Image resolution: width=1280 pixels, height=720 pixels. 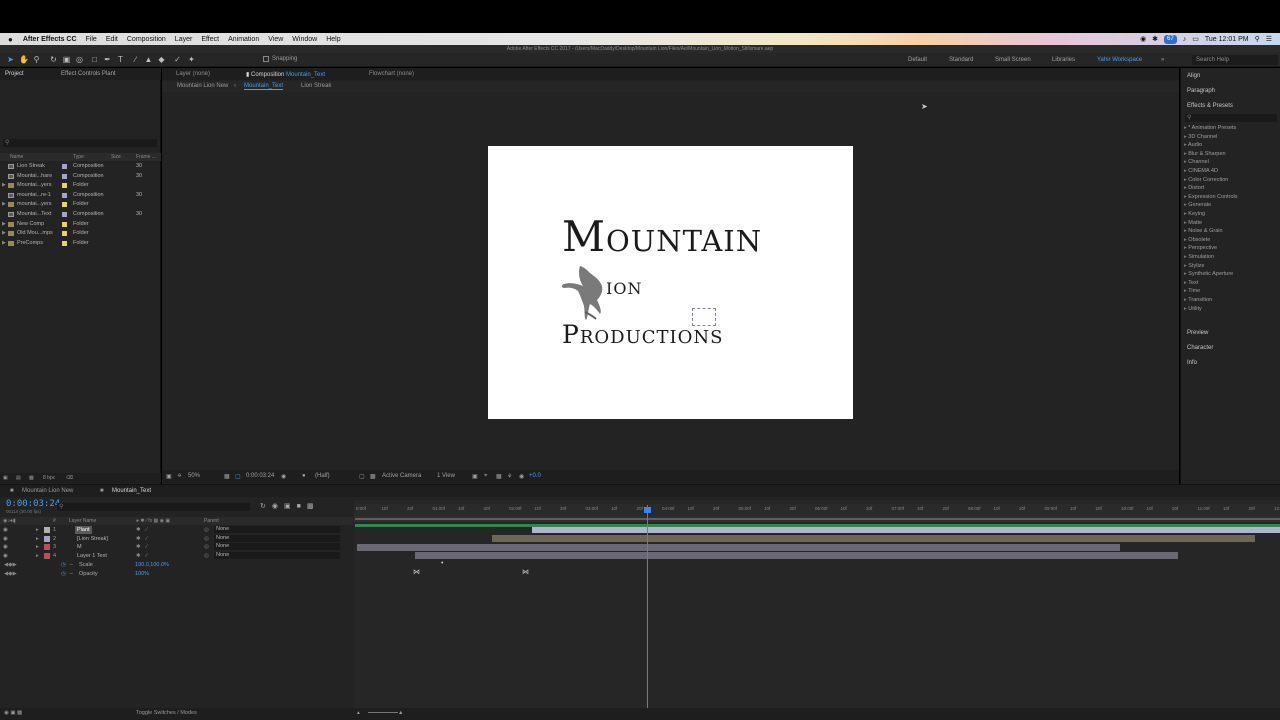 I want to click on workspace-yahir: Yahir Workspace, so click(x=1119, y=60).